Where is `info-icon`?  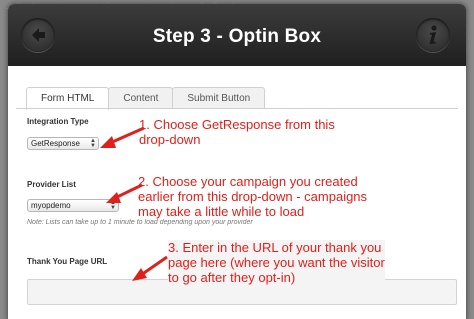
info-icon is located at coordinates (433, 34).